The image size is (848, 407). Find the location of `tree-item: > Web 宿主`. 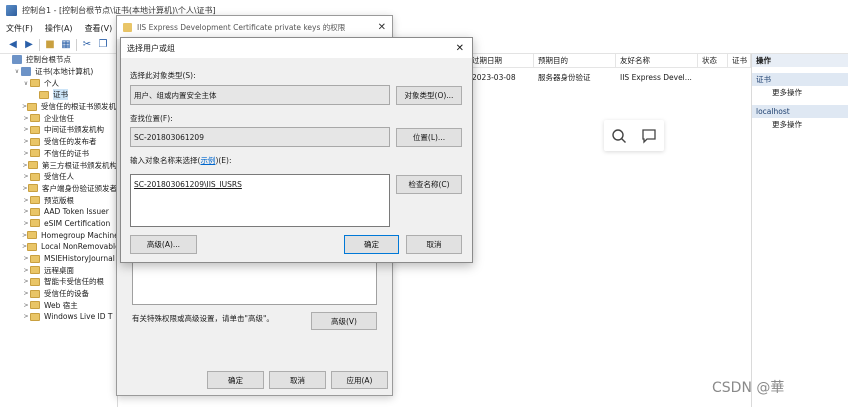

tree-item: > Web 宿主 is located at coordinates (58, 305).